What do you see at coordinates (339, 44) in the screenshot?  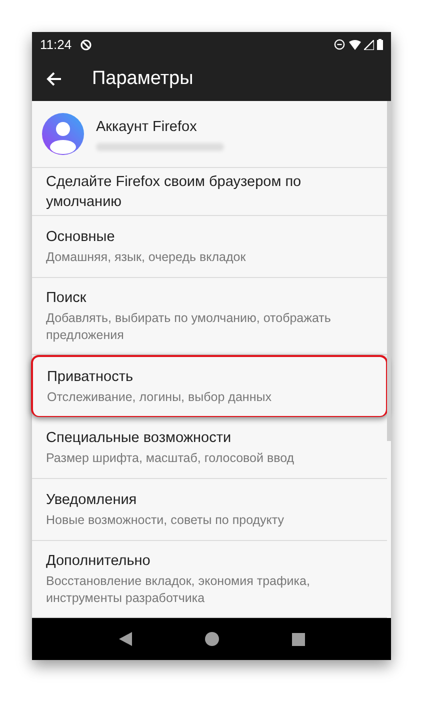 I see `do-not-disturb-icon` at bounding box center [339, 44].